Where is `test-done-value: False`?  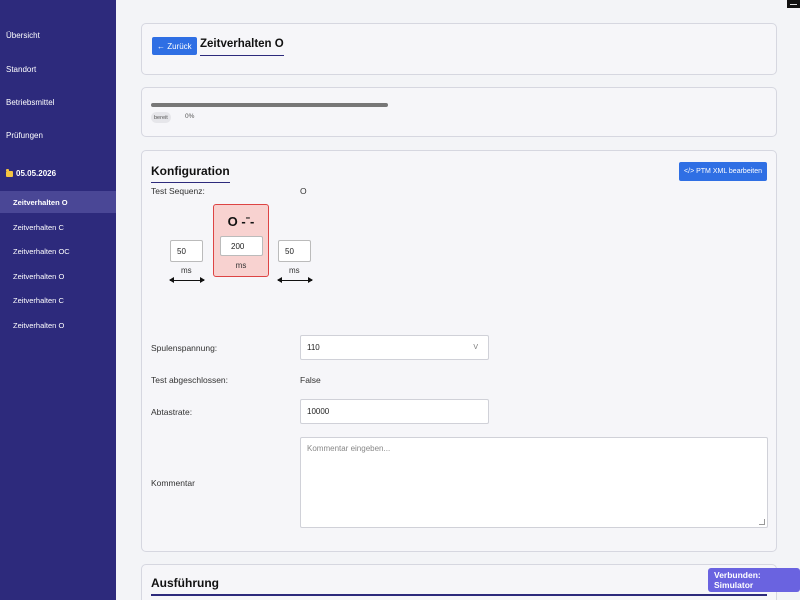
test-done-value: False is located at coordinates (310, 380).